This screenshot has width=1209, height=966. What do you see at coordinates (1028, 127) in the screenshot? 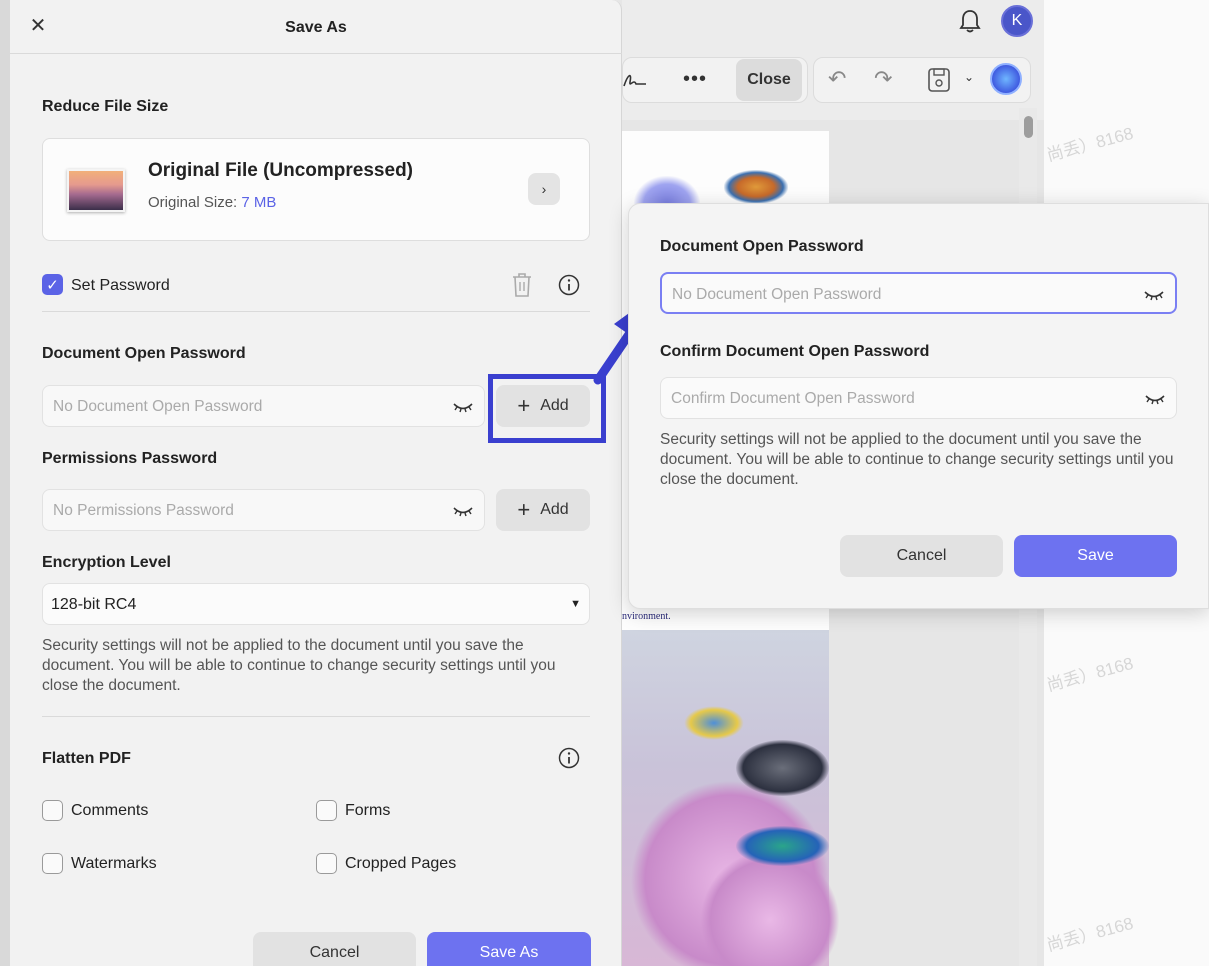
I see `scrollbar-thumb` at bounding box center [1028, 127].